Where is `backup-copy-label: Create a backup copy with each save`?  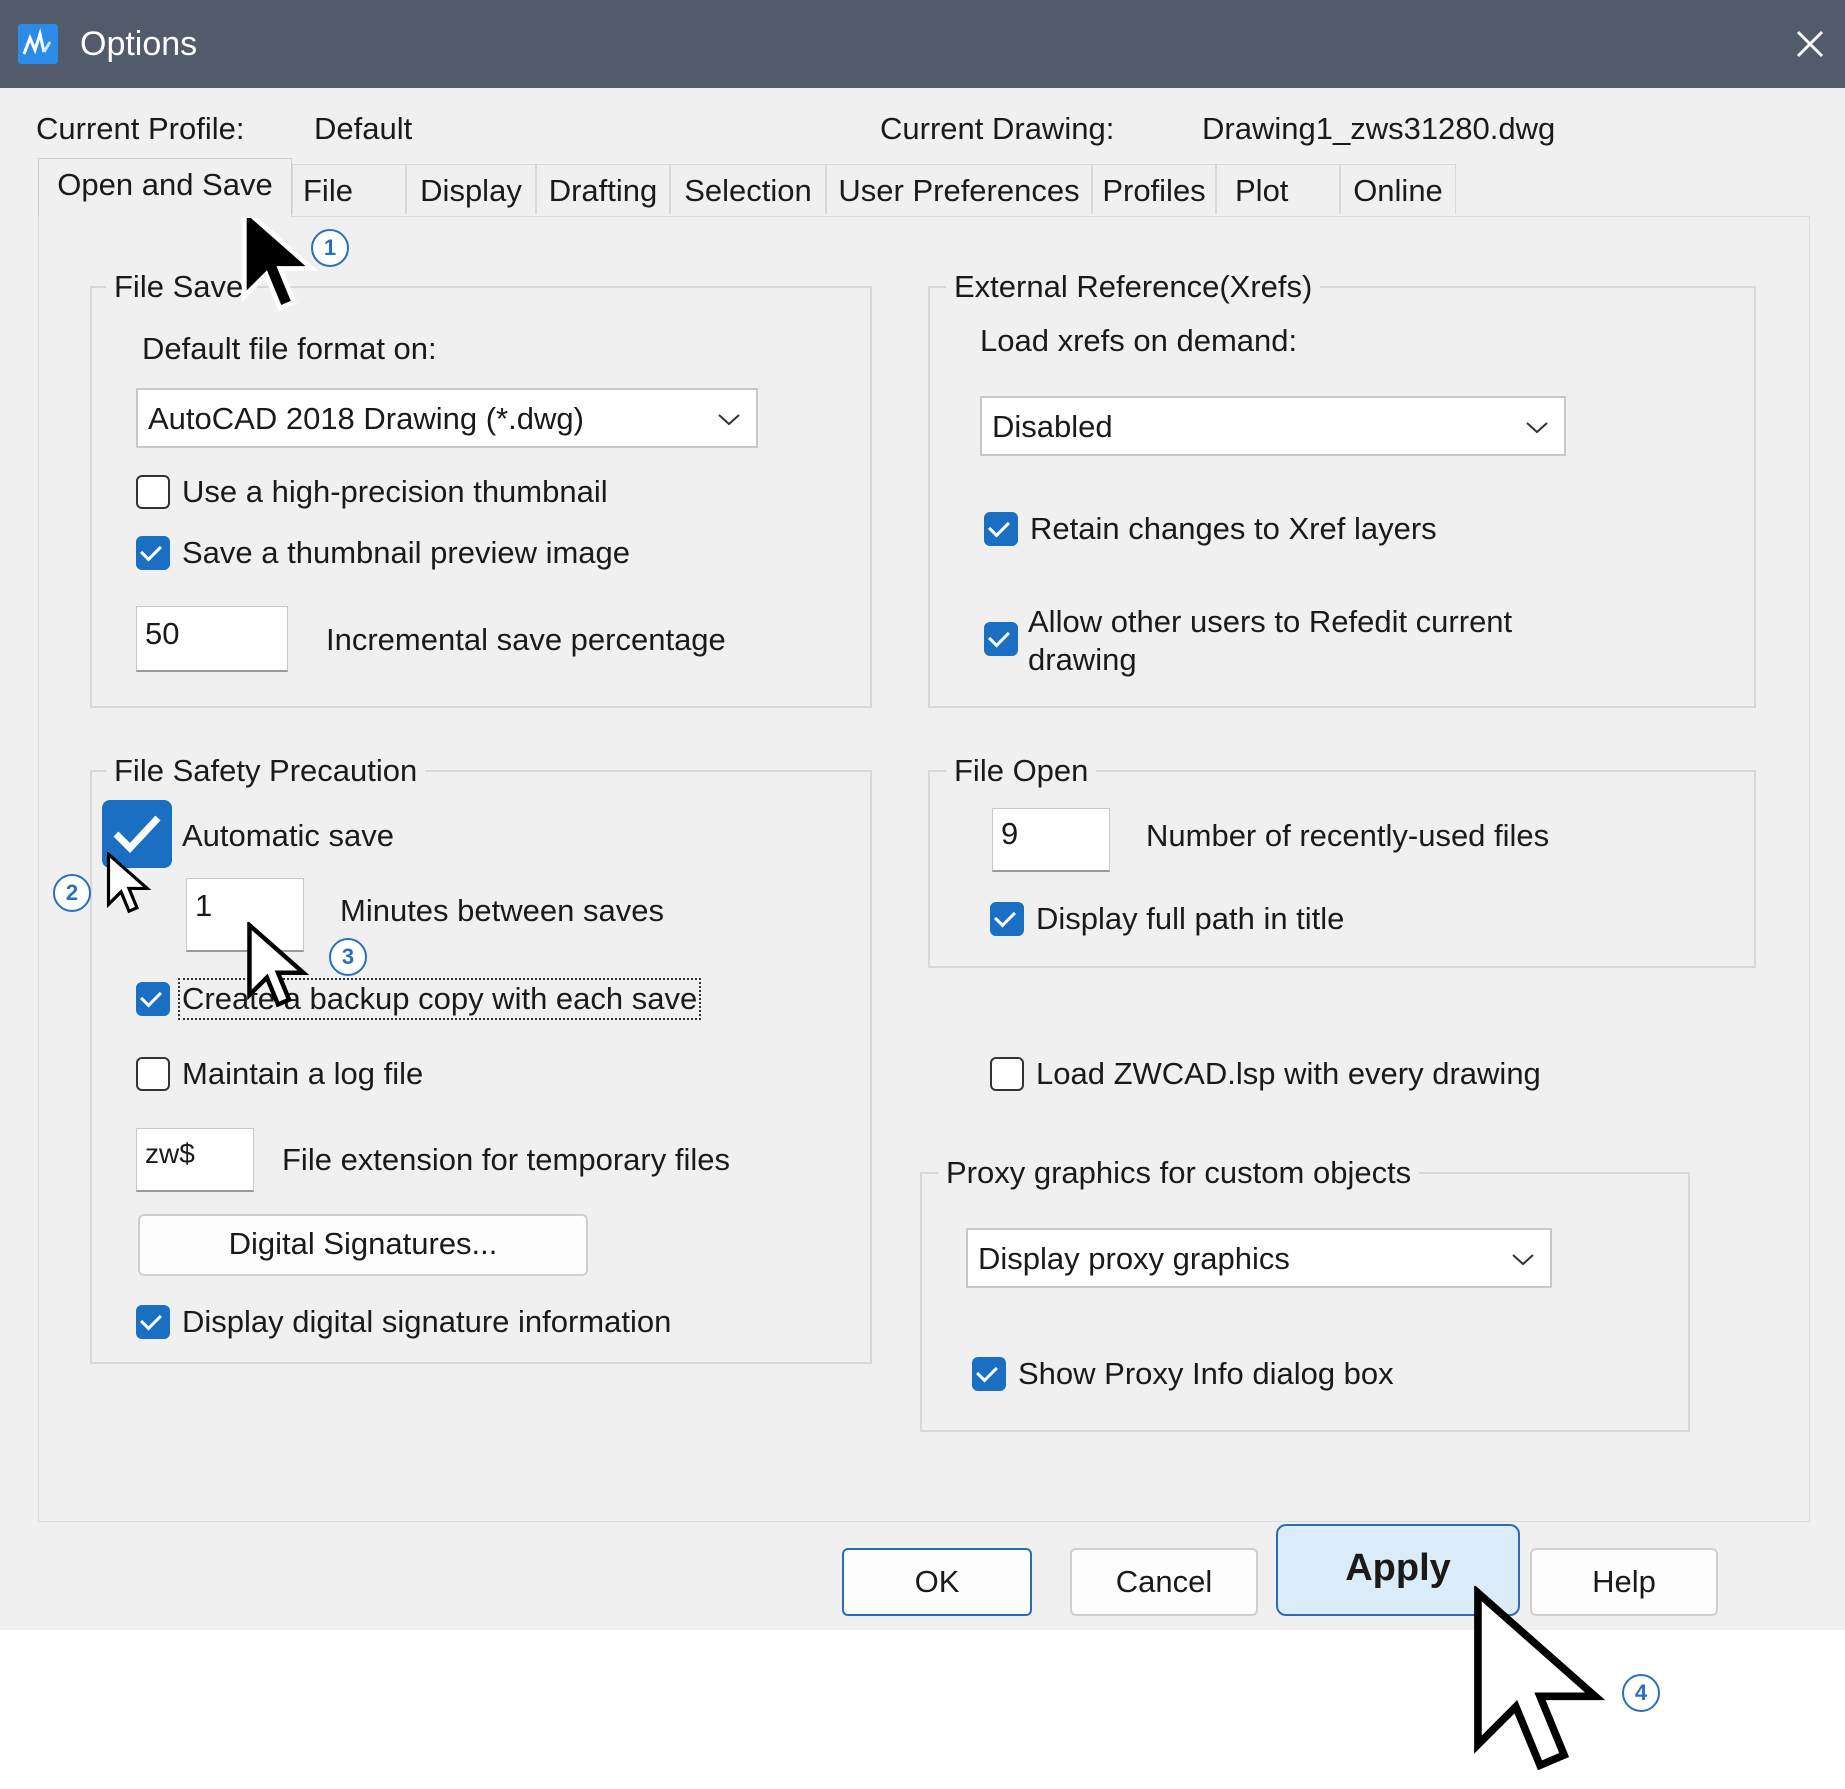
backup-copy-label: Create a backup copy with each save is located at coordinates (440, 999).